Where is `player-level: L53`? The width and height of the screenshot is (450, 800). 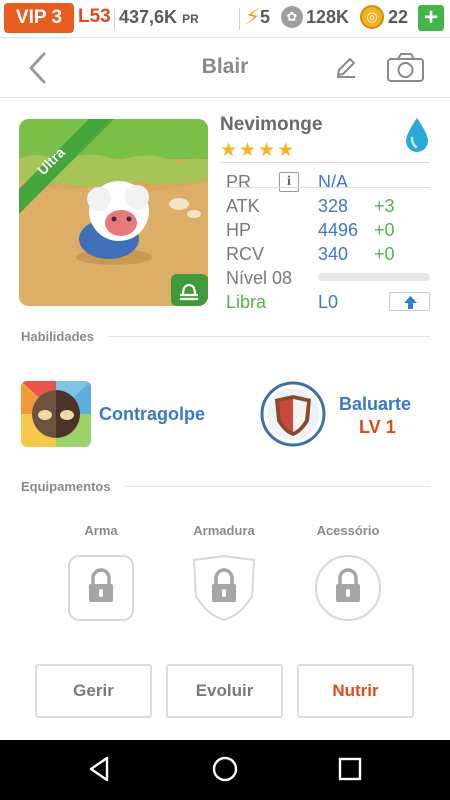
player-level: L53 is located at coordinates (94, 16).